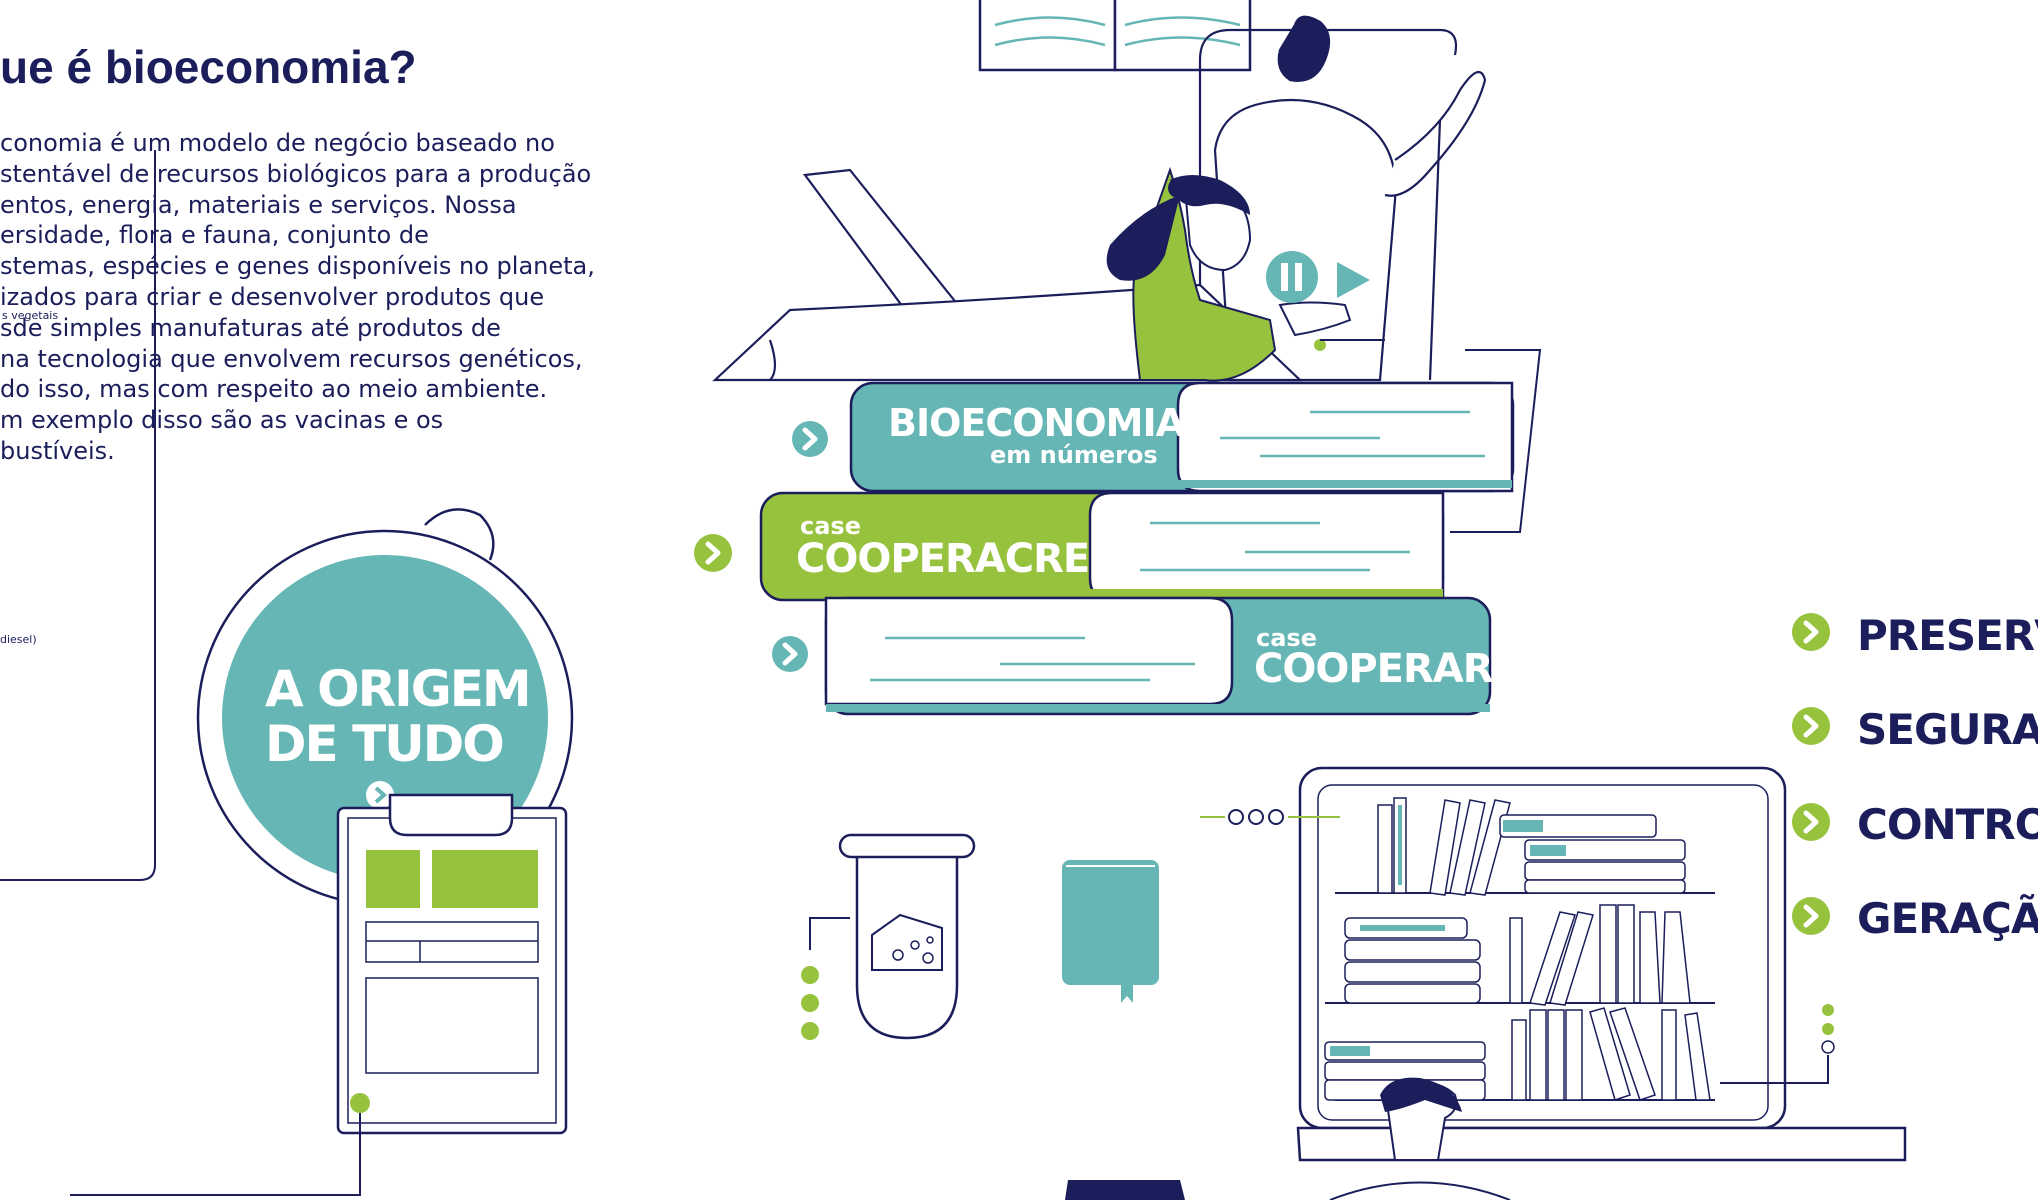 This screenshot has width=2038, height=1200. Describe the element at coordinates (1374, 669) in the screenshot. I see `book-cooperar-title: COOPERAR` at that location.